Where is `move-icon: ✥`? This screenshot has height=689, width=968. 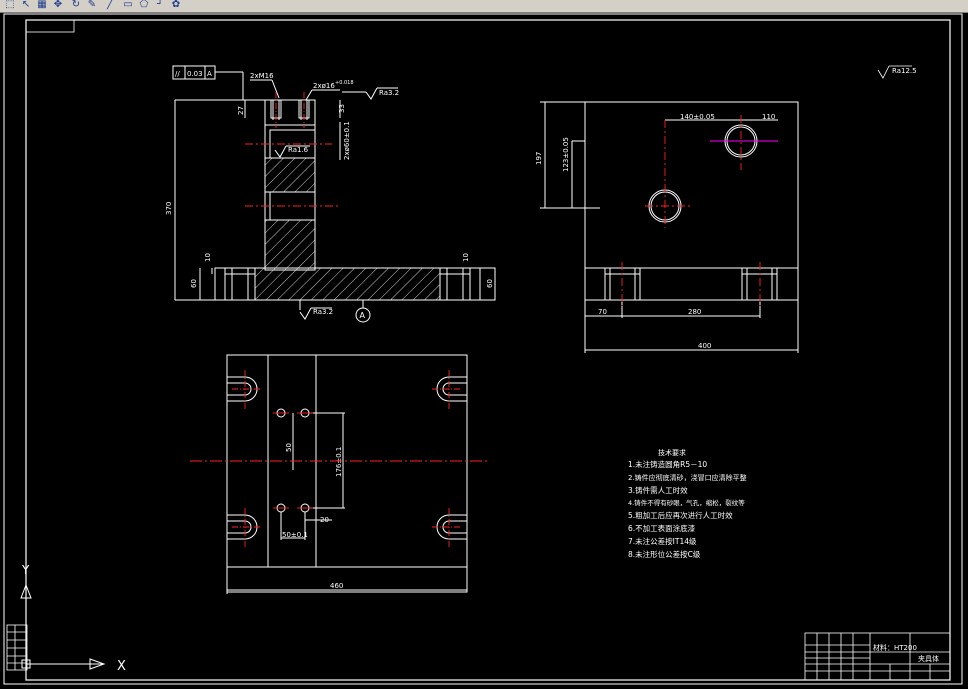
move-icon: ✥ is located at coordinates (58, 5).